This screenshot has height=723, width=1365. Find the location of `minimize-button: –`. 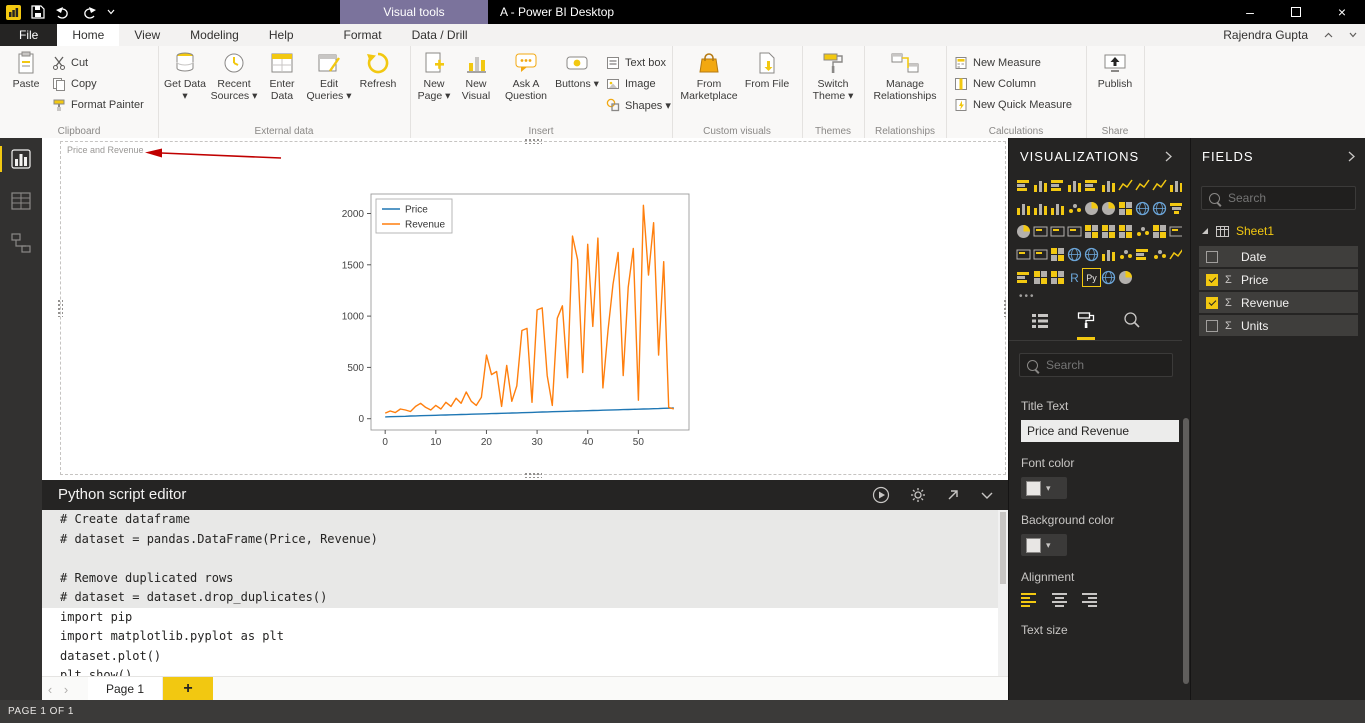

minimize-button: – is located at coordinates (1250, 12).